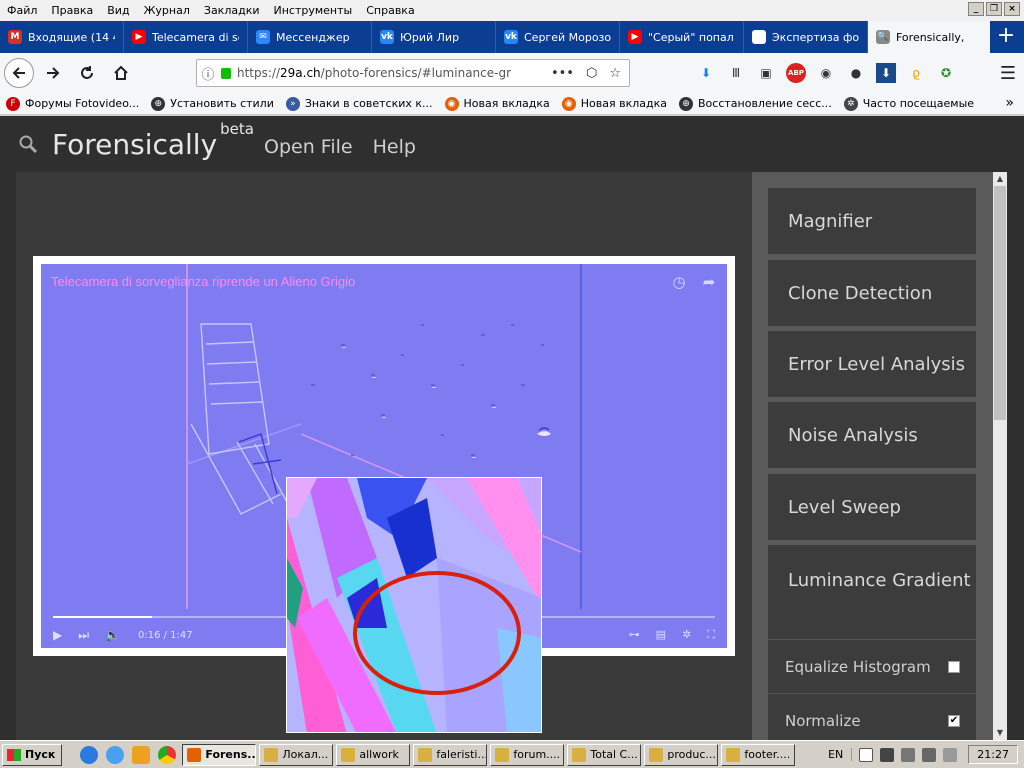 This screenshot has height=768, width=1024. I want to click on chevron-more-icon: », so click(1009, 103).